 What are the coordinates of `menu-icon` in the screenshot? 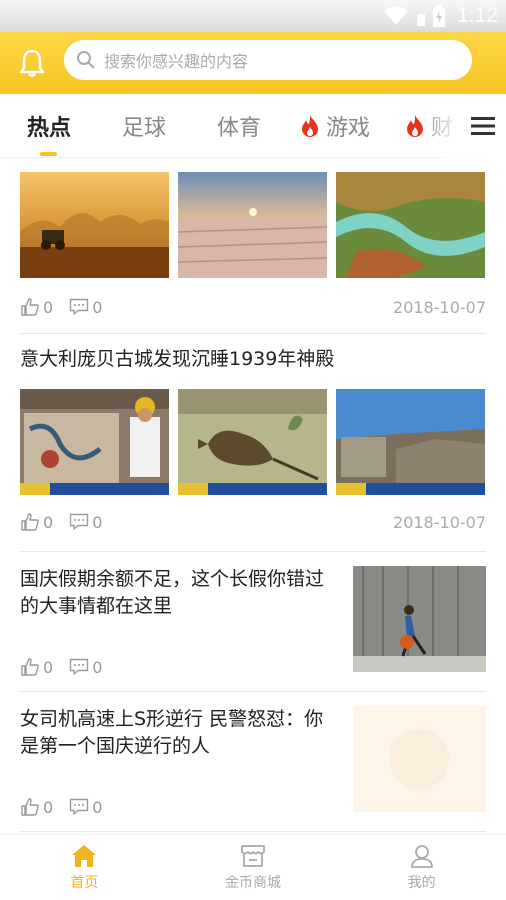 It's located at (483, 126).